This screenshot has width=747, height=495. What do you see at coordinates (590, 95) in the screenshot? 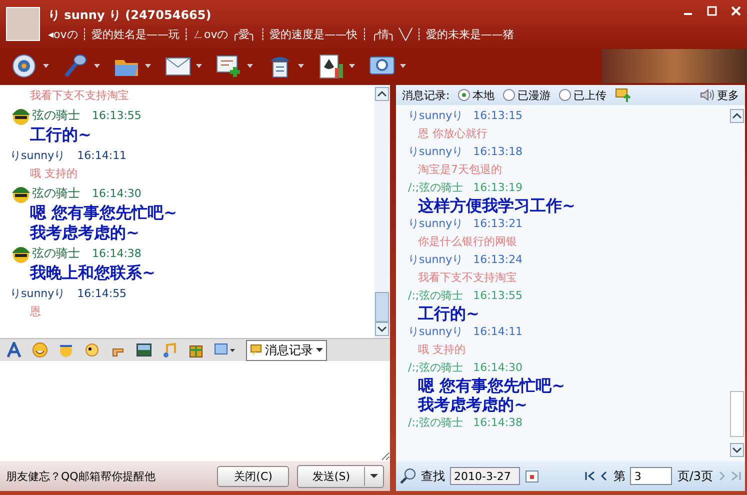
I see `radio-label: 已上传` at bounding box center [590, 95].